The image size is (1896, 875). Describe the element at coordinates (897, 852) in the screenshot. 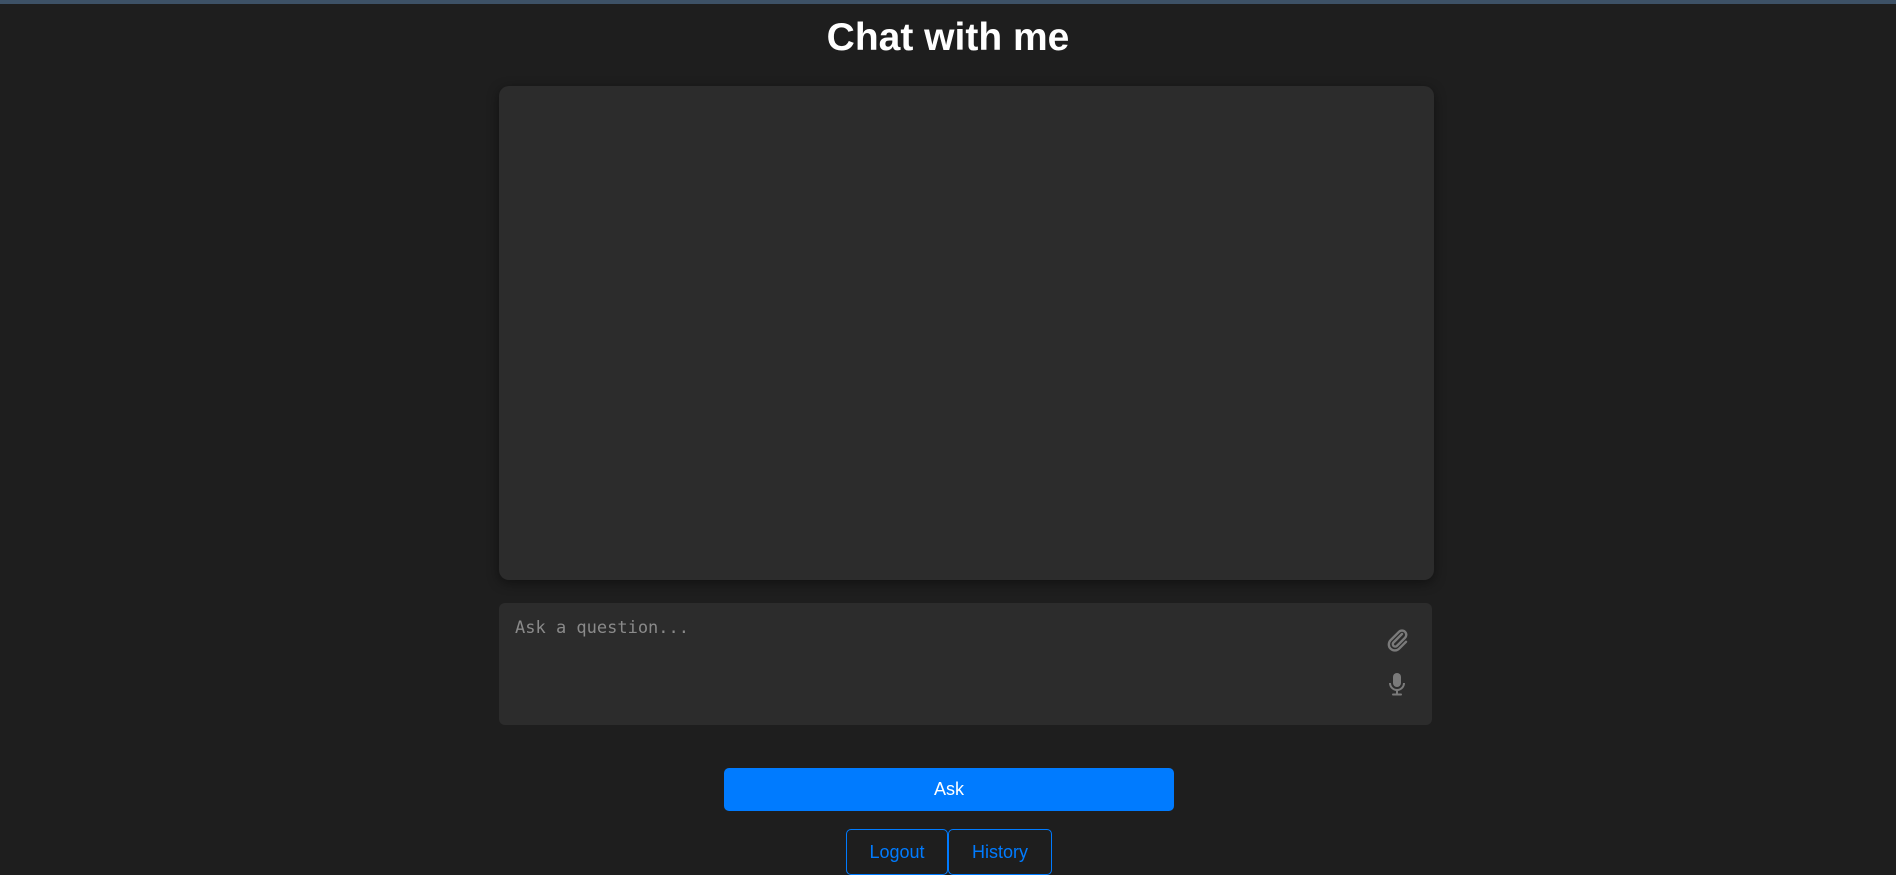

I see `logout-button: Logout` at that location.